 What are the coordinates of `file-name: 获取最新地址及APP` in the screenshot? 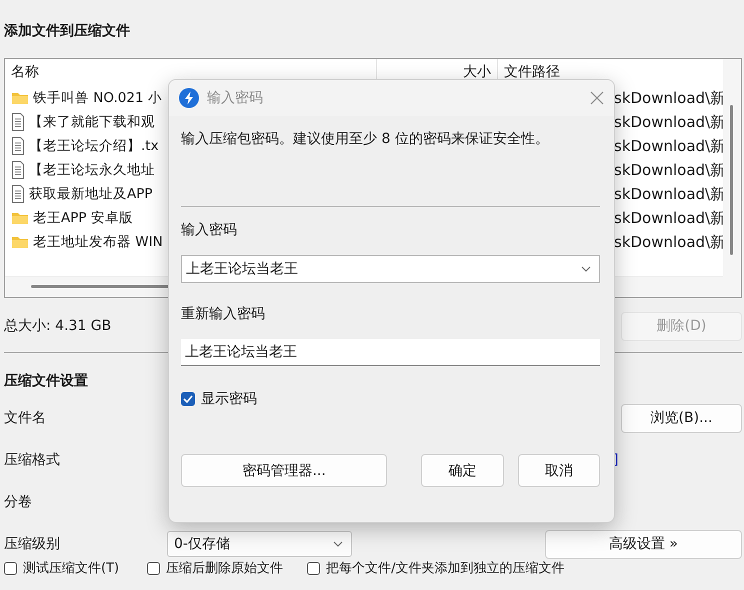 It's located at (91, 194).